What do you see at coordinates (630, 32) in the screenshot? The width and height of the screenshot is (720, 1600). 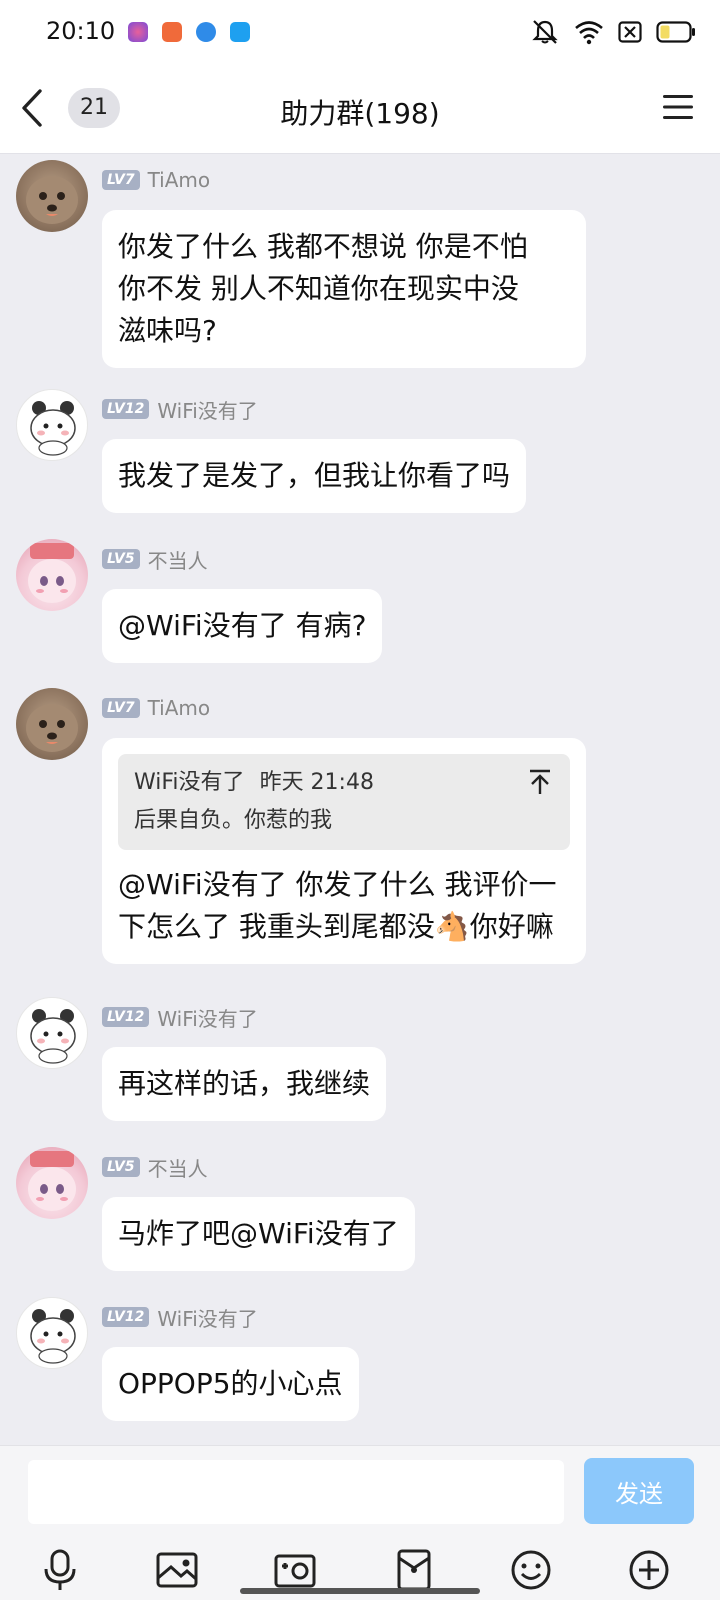 I see `no-sim-icon` at bounding box center [630, 32].